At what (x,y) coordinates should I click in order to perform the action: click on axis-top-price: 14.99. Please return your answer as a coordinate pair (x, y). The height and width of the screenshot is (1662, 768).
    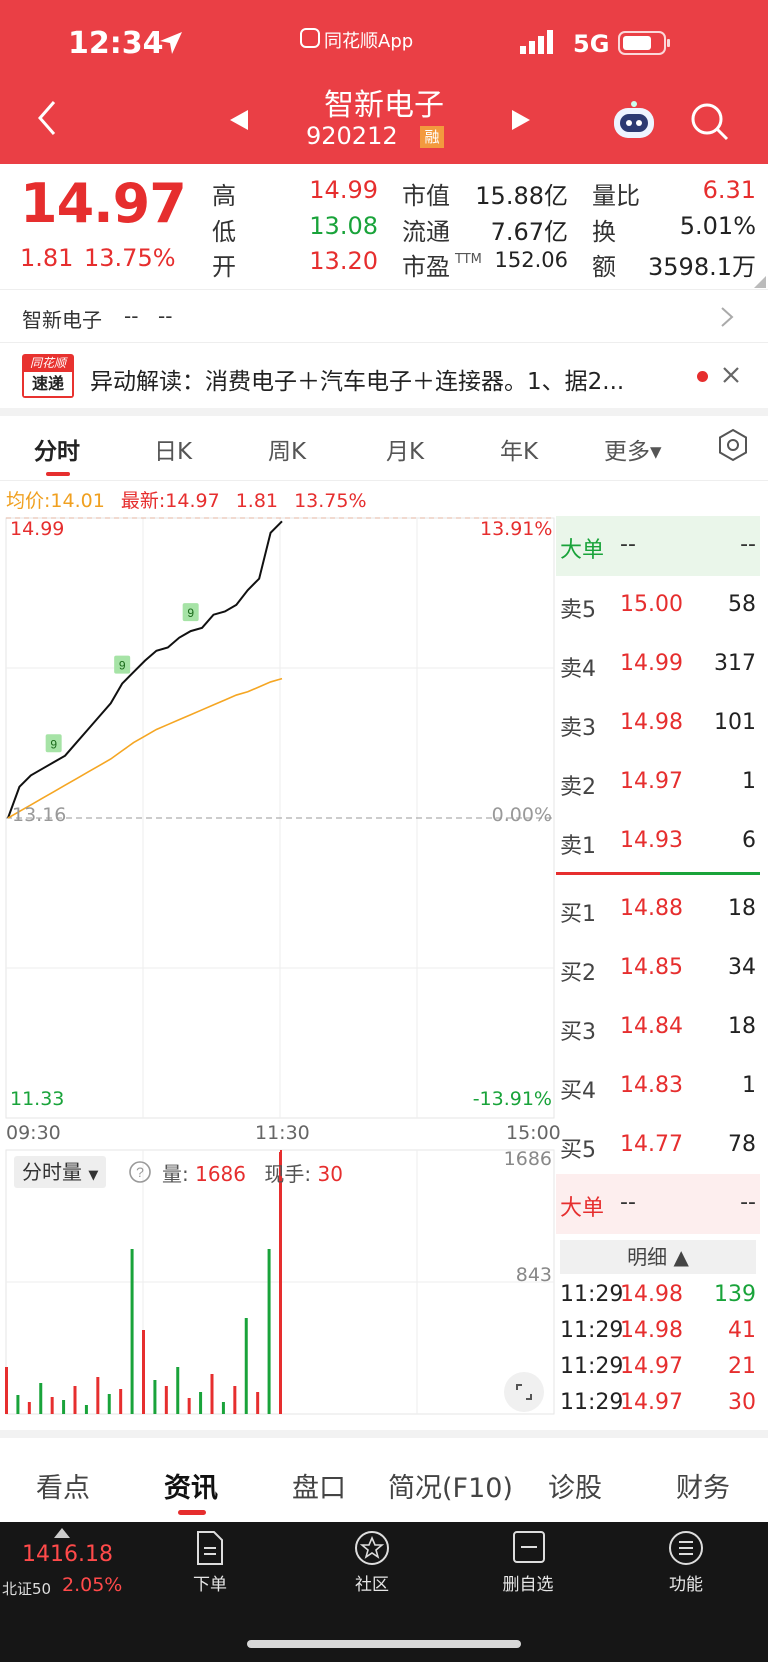
    Looking at the image, I should click on (37, 529).